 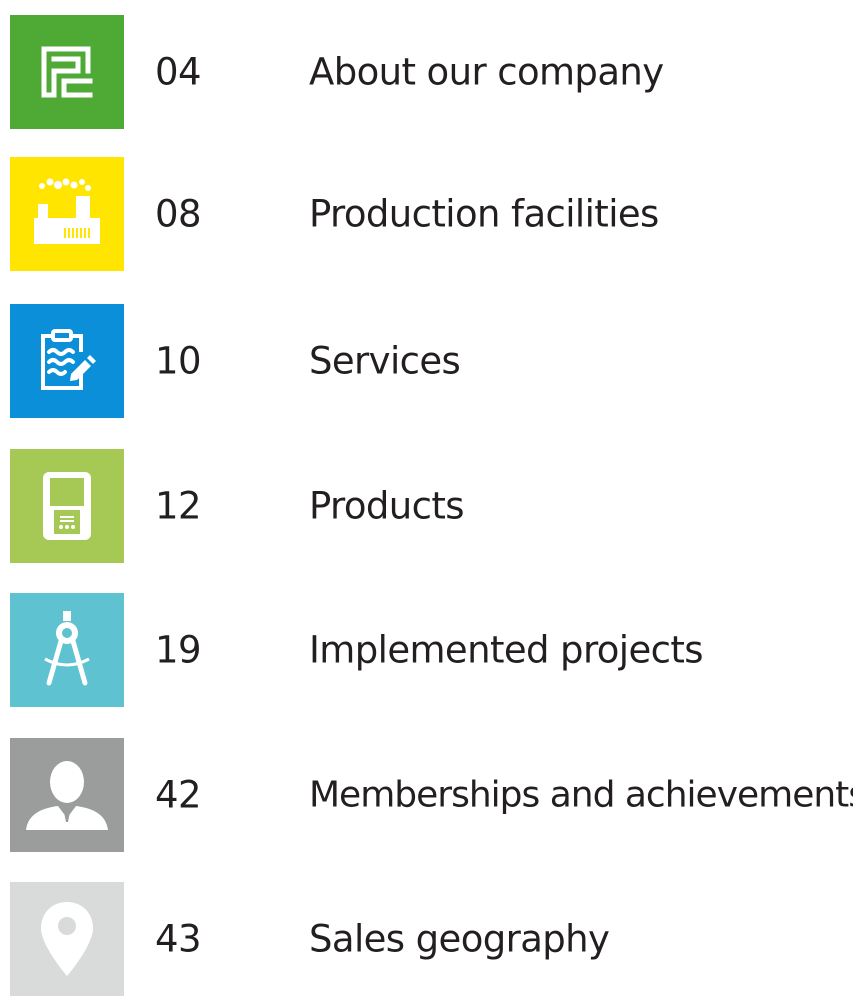 I want to click on section-title: Memberships and achievements, so click(x=581, y=795).